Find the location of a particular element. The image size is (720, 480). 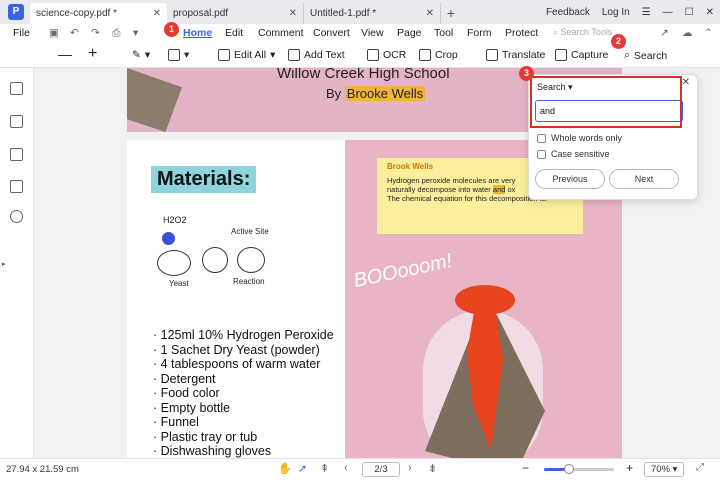

menu-protect: Protect is located at coordinates (521, 33).